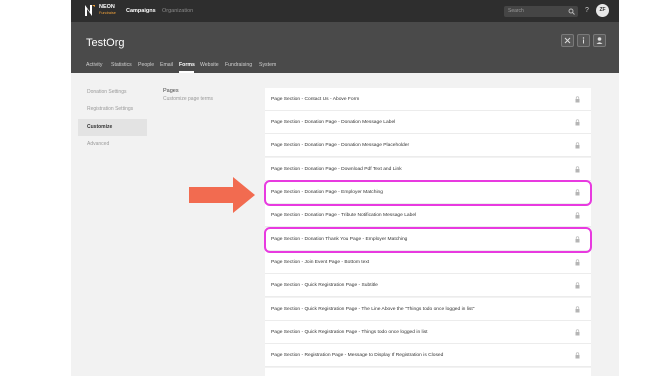 The height and width of the screenshot is (376, 670). What do you see at coordinates (541, 11) in the screenshot?
I see `search-box: Search` at bounding box center [541, 11].